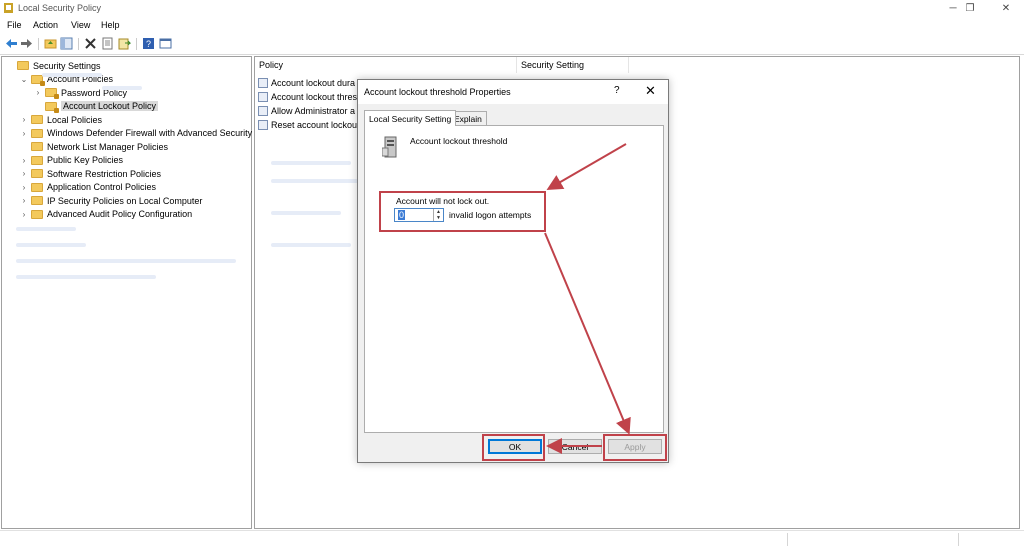  I want to click on delete-icon, so click(90, 43).